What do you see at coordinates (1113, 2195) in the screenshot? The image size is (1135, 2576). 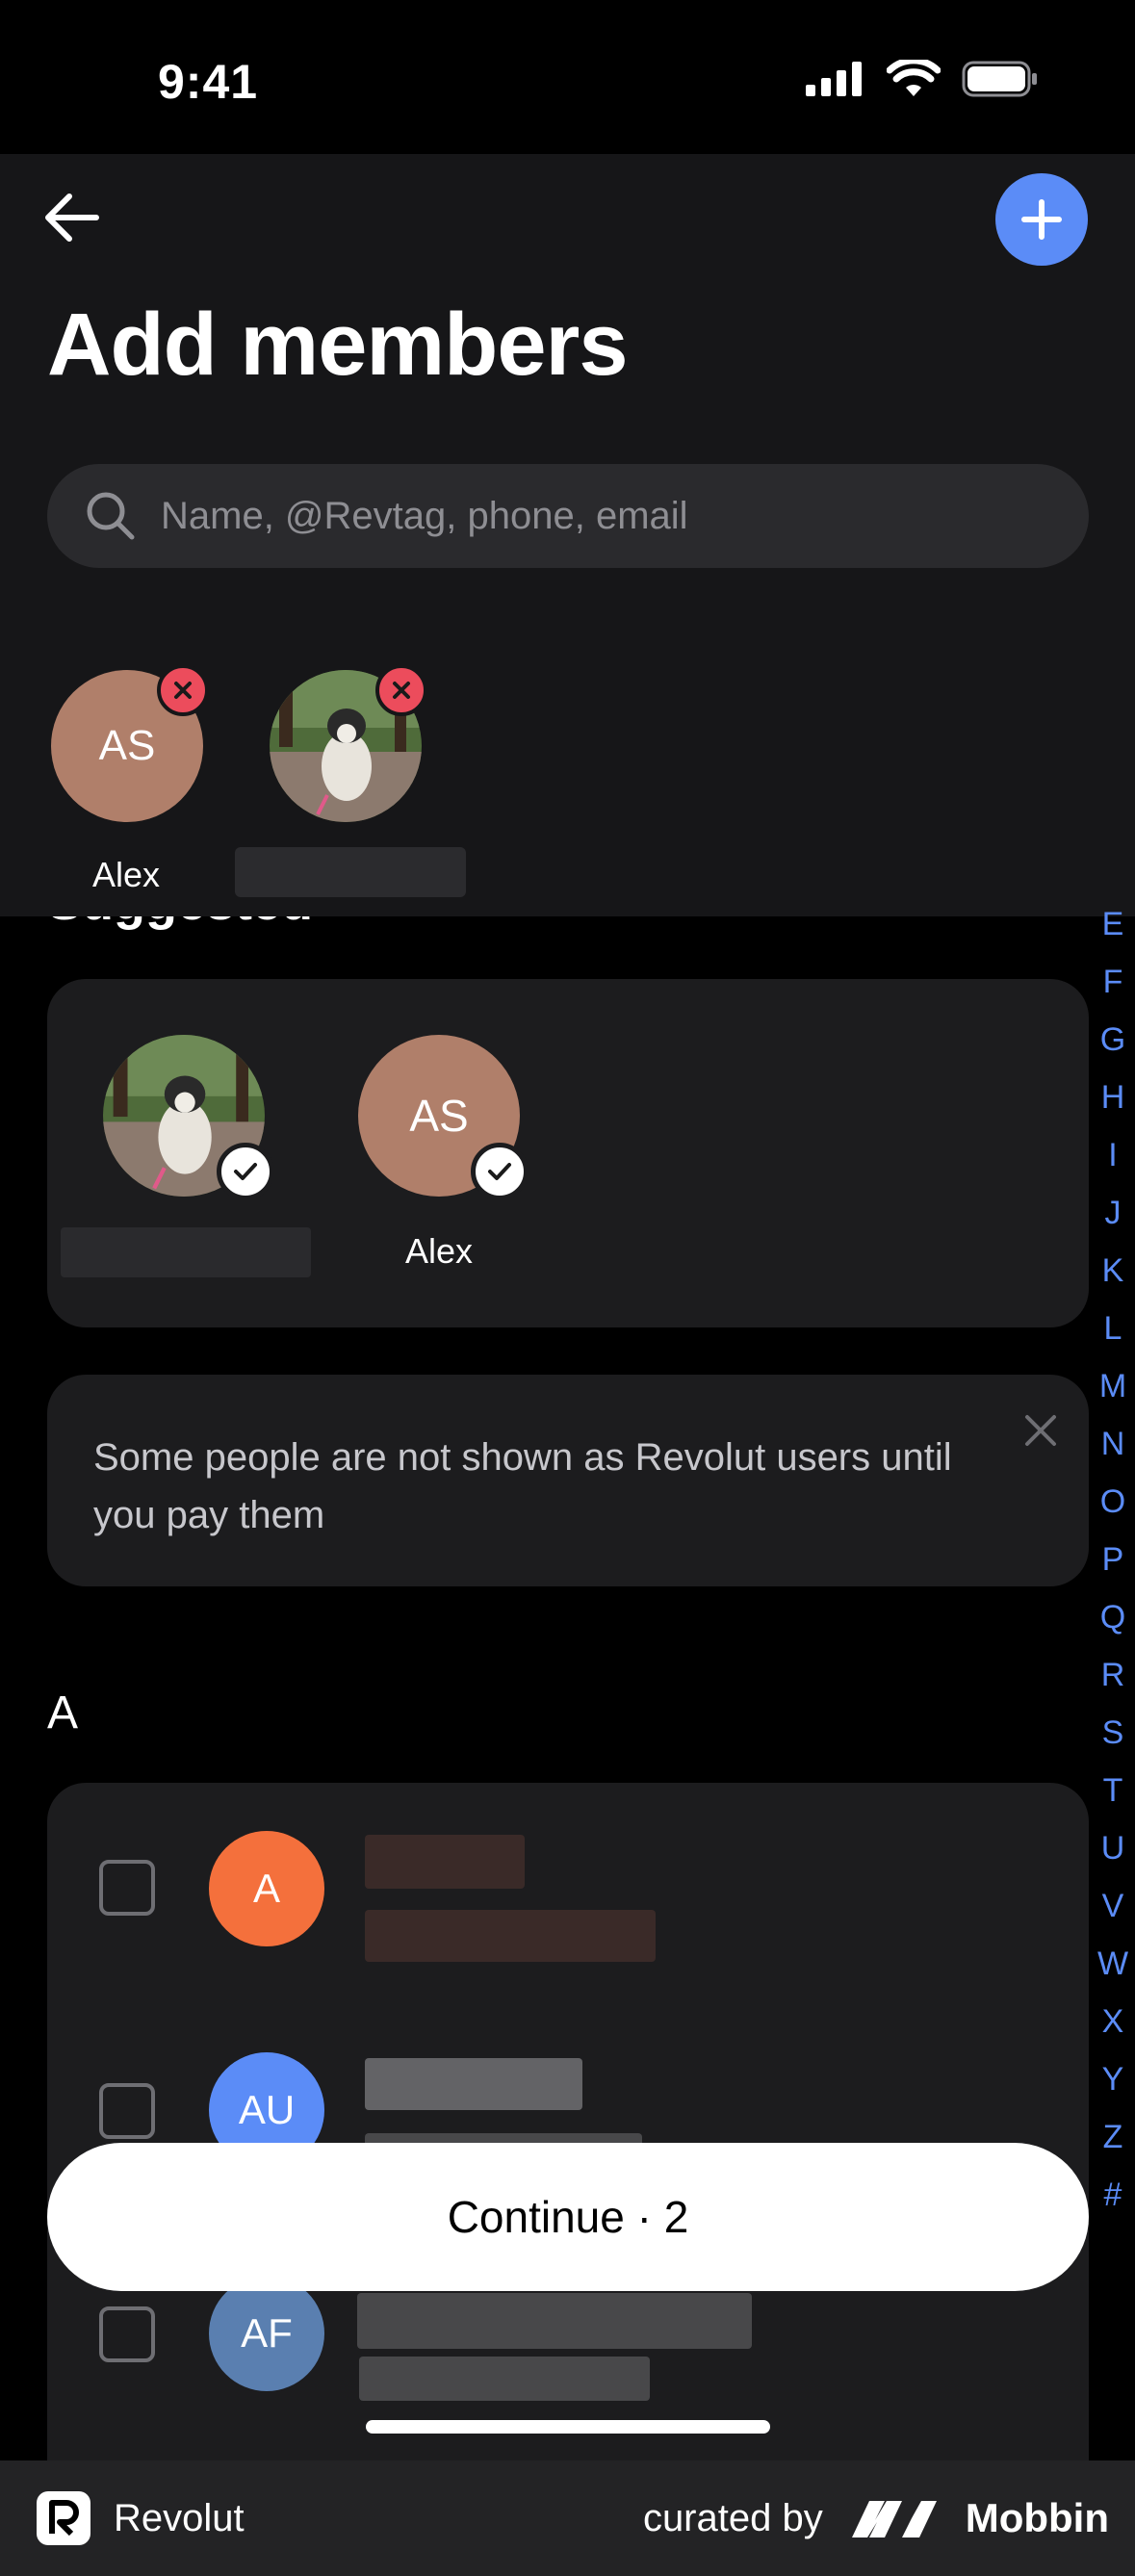 I see `alphabet-index-letter: #` at bounding box center [1113, 2195].